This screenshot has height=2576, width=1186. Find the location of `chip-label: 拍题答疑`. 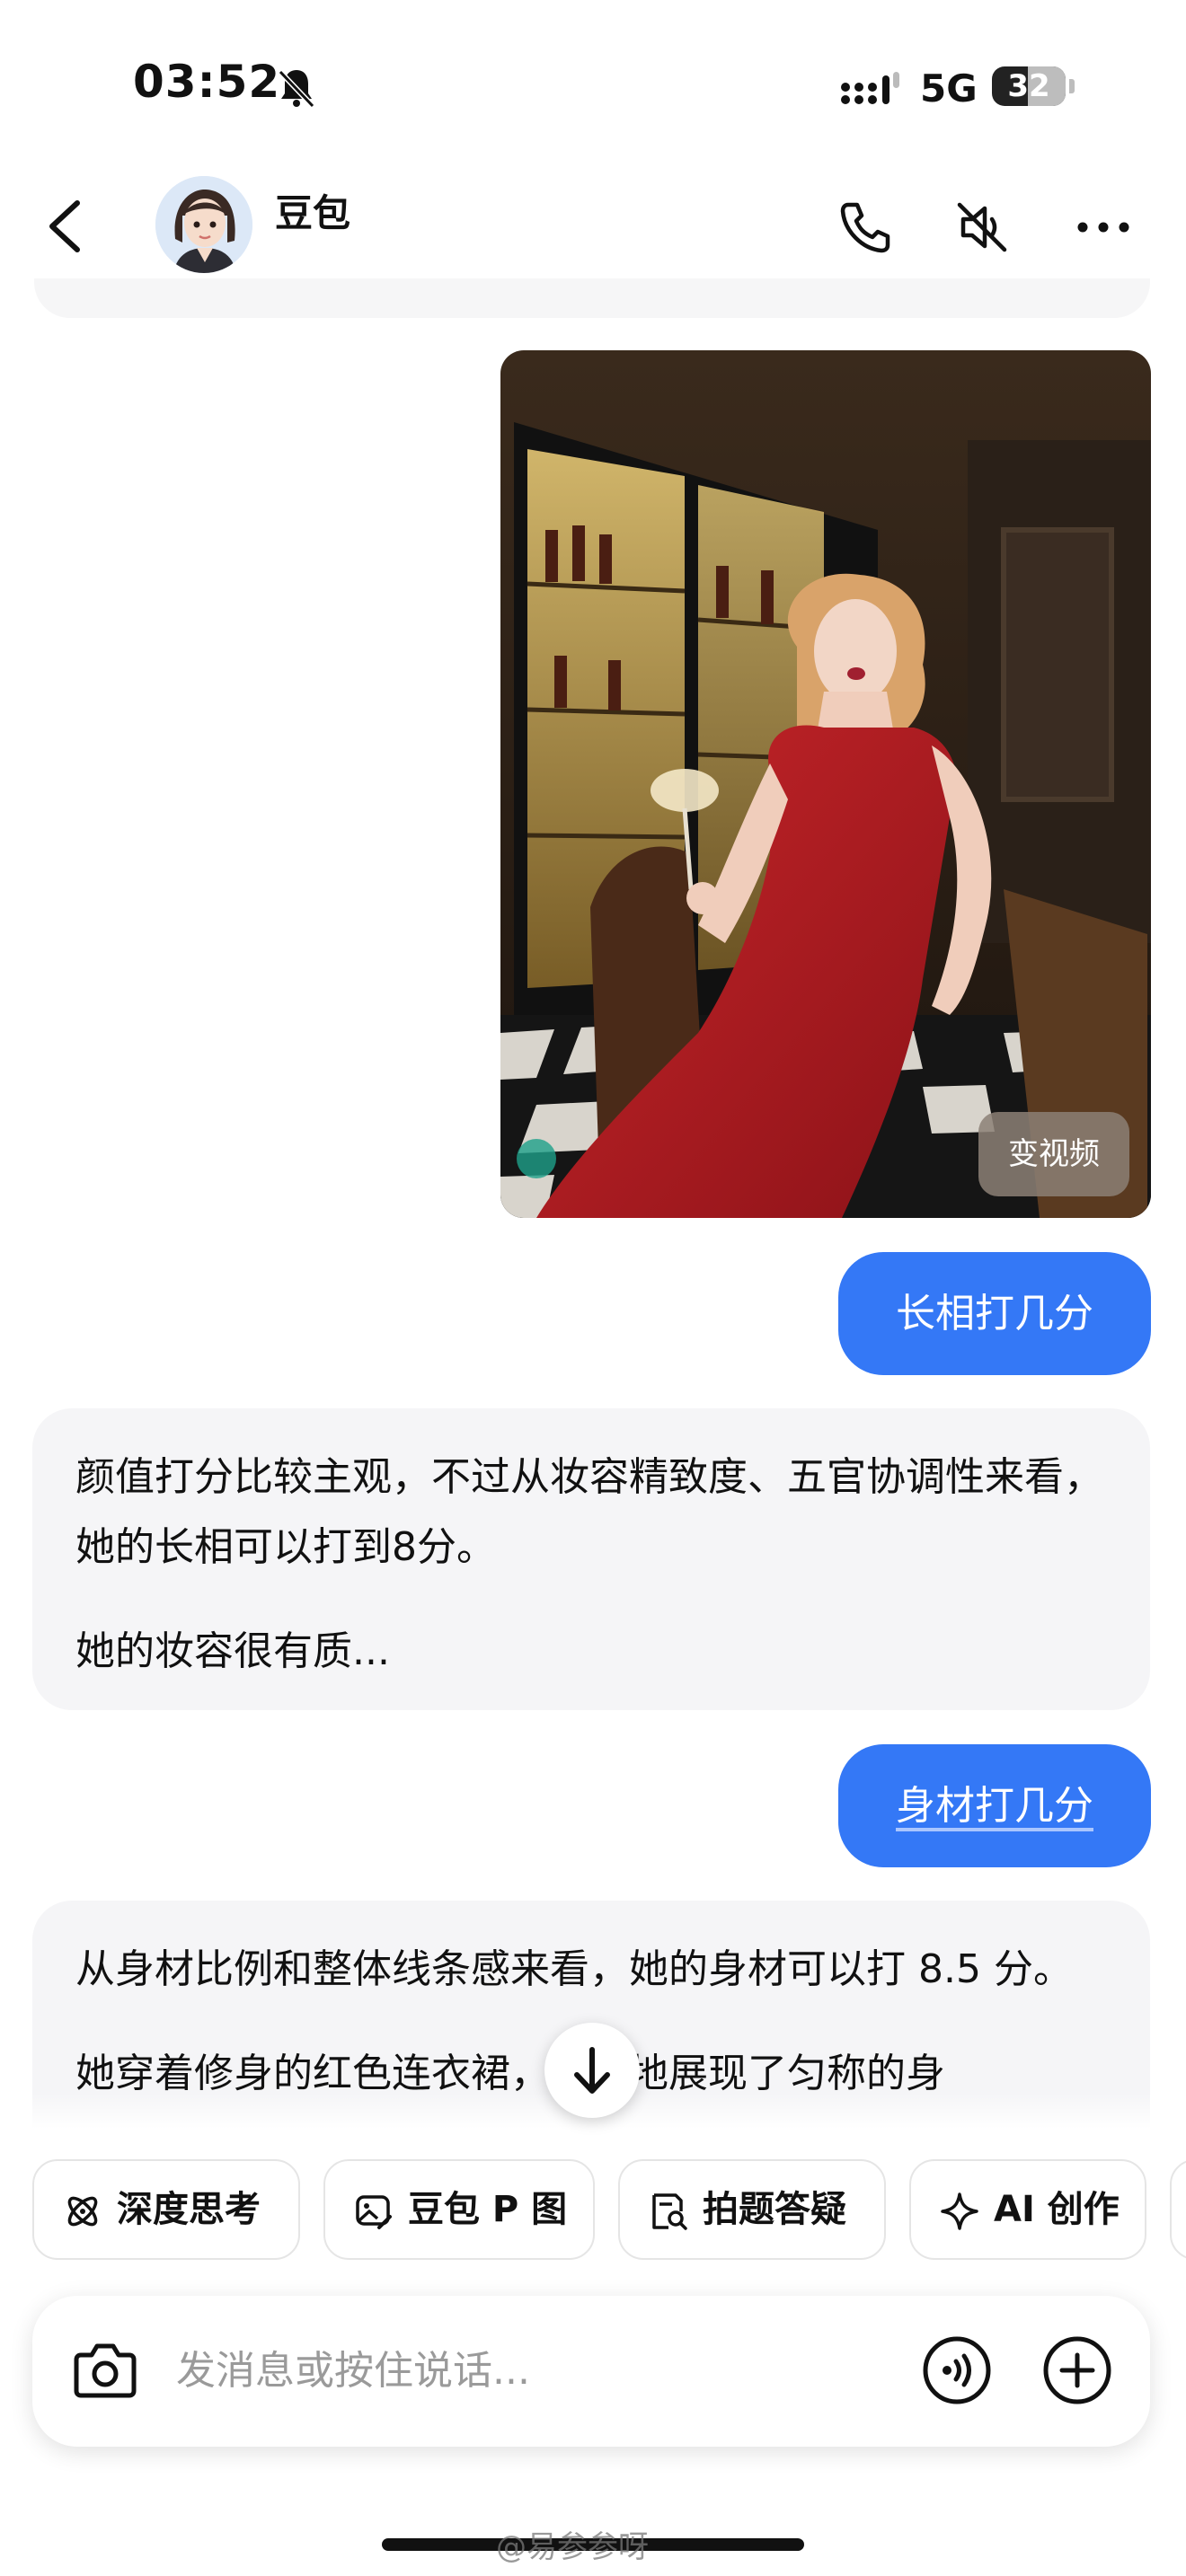

chip-label: 拍题答疑 is located at coordinates (774, 2209).